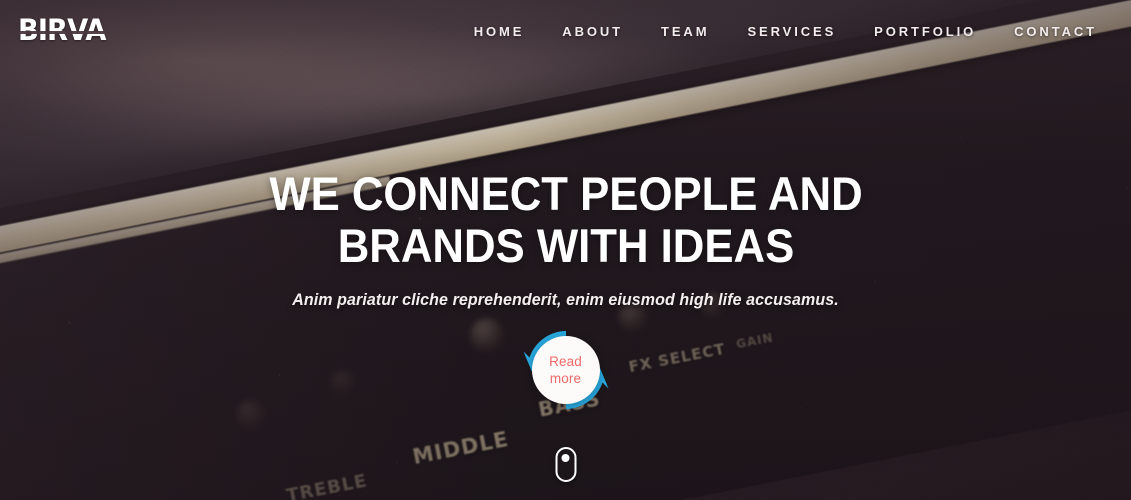 This screenshot has height=500, width=1131. Describe the element at coordinates (565, 464) in the screenshot. I see `mouse-scroll-icon` at that location.